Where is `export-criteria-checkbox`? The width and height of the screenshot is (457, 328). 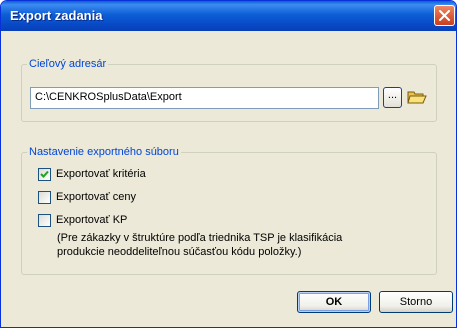 export-criteria-checkbox is located at coordinates (44, 174).